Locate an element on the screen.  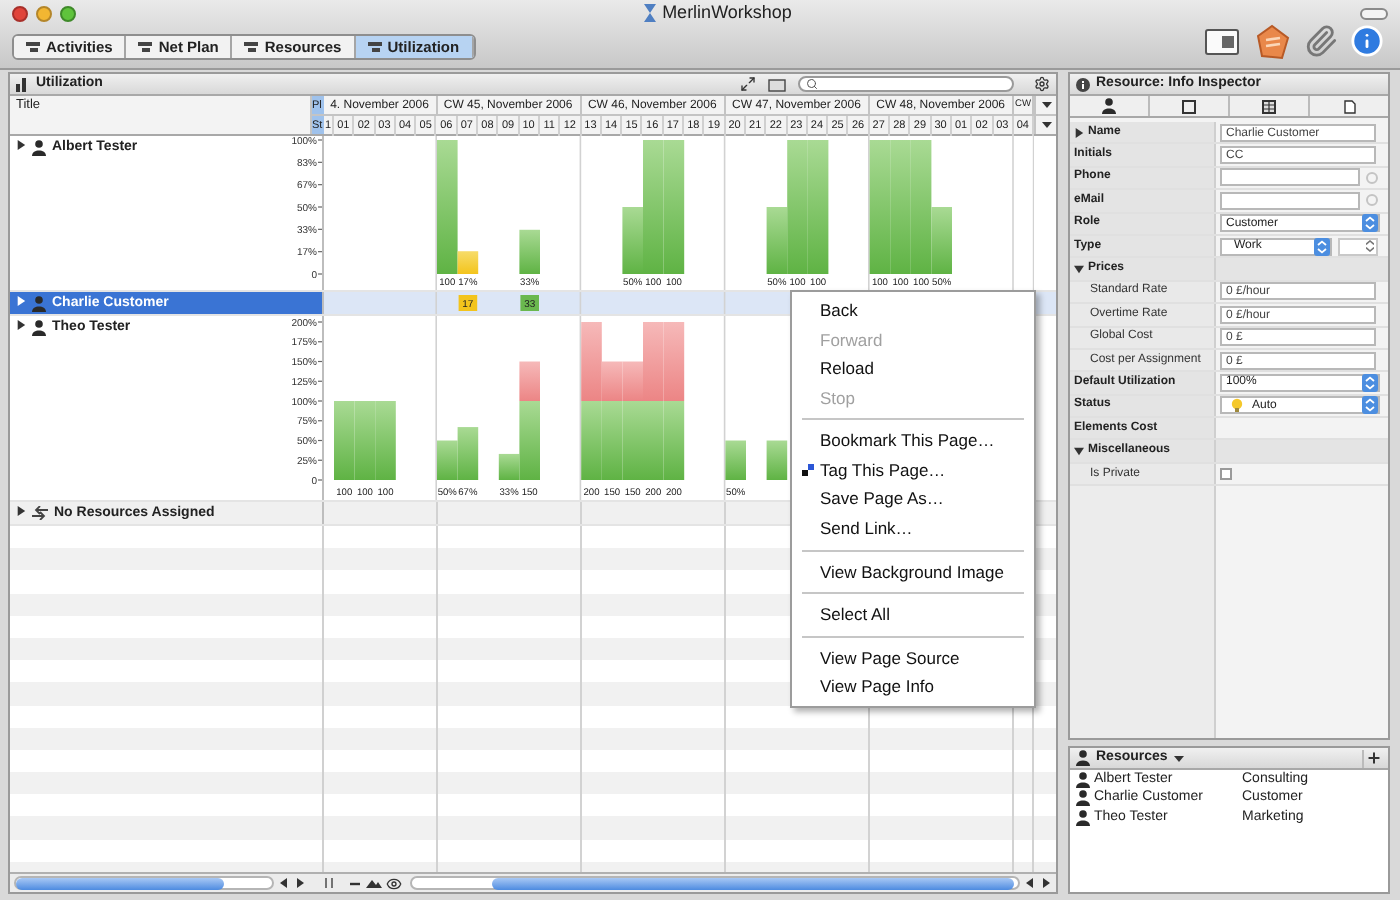
search-icon is located at coordinates (812, 84).